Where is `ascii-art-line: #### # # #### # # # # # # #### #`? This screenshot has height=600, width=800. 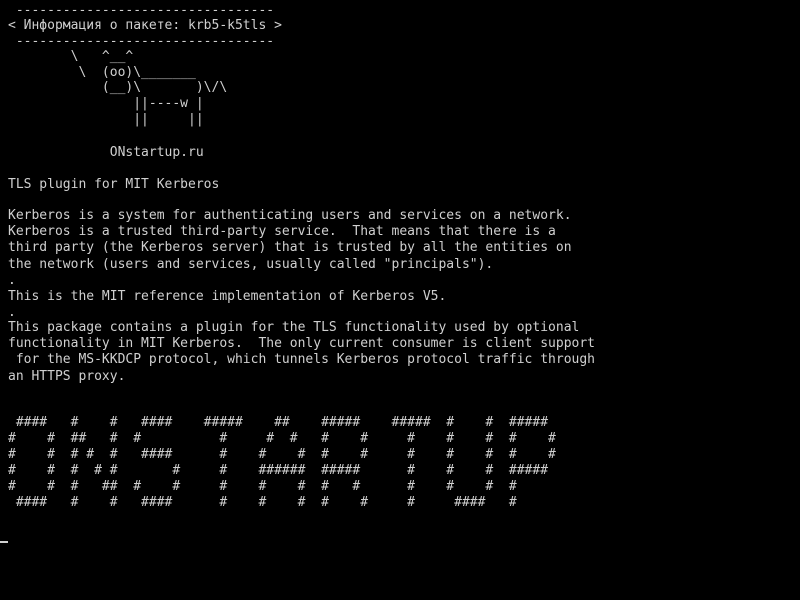
ascii-art-line: #### # # #### # # # # # # #### # is located at coordinates (262, 502).